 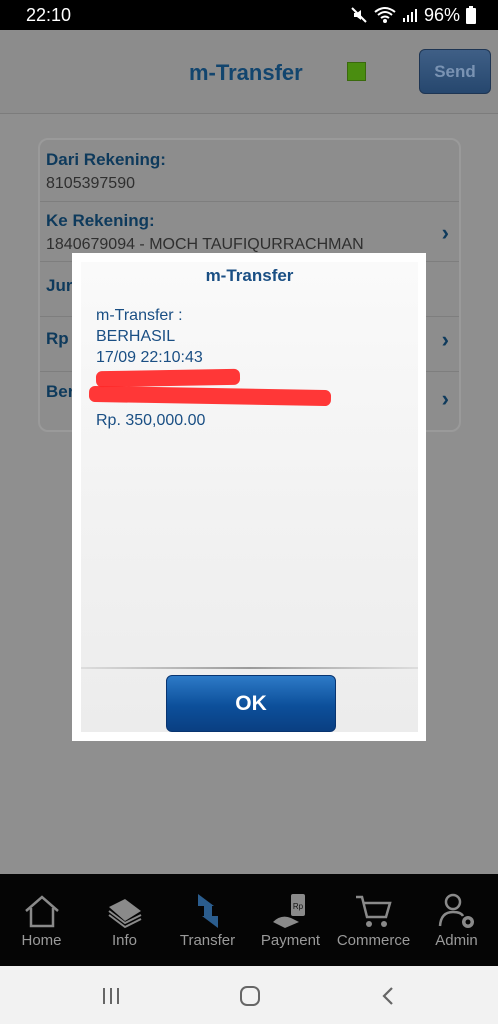 I want to click on system-nav-bar, so click(x=249, y=995).